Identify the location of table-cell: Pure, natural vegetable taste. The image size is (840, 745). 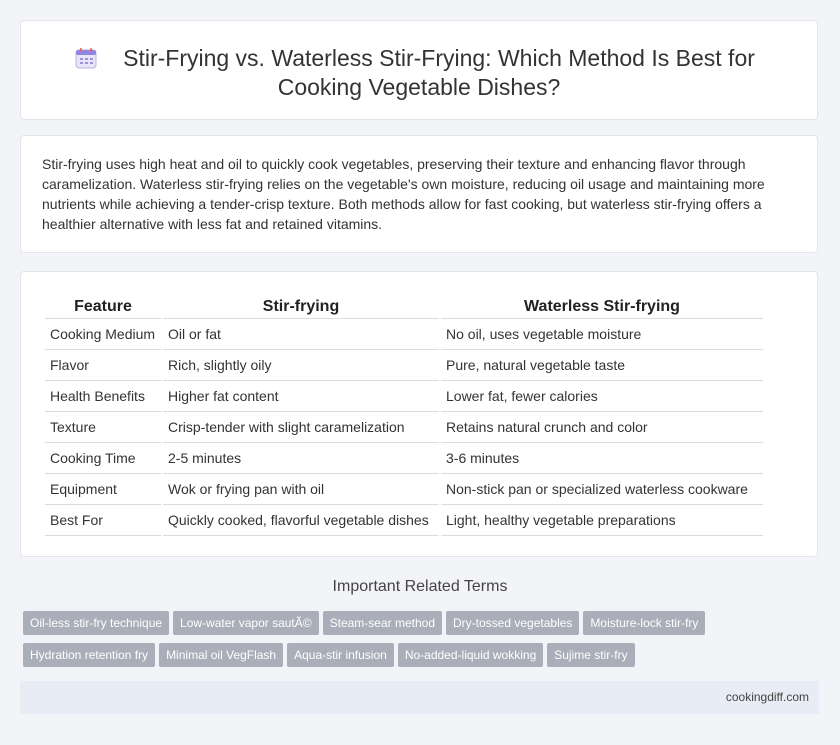
(602, 365).